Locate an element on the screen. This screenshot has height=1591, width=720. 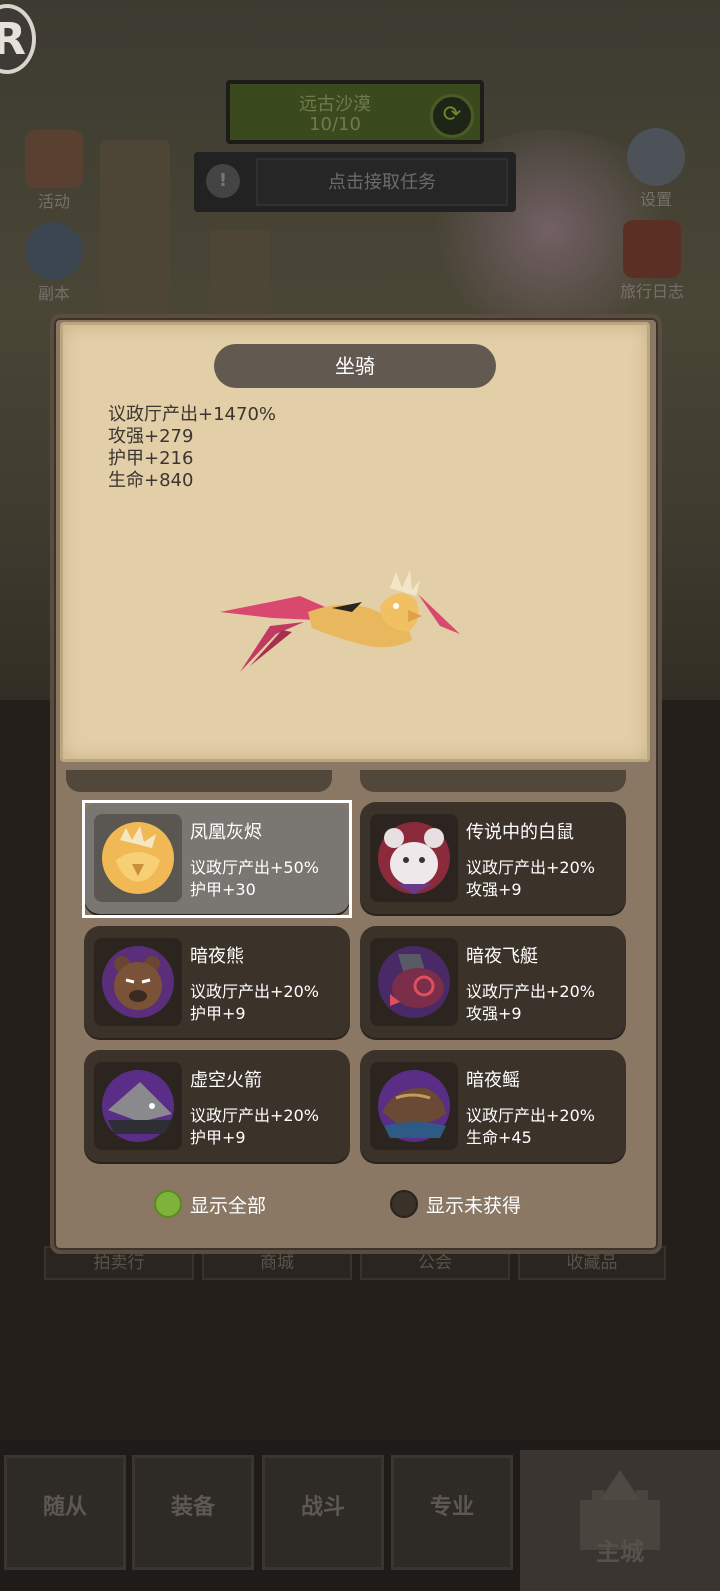
filter-show-all: 显示全部 is located at coordinates (210, 1204).